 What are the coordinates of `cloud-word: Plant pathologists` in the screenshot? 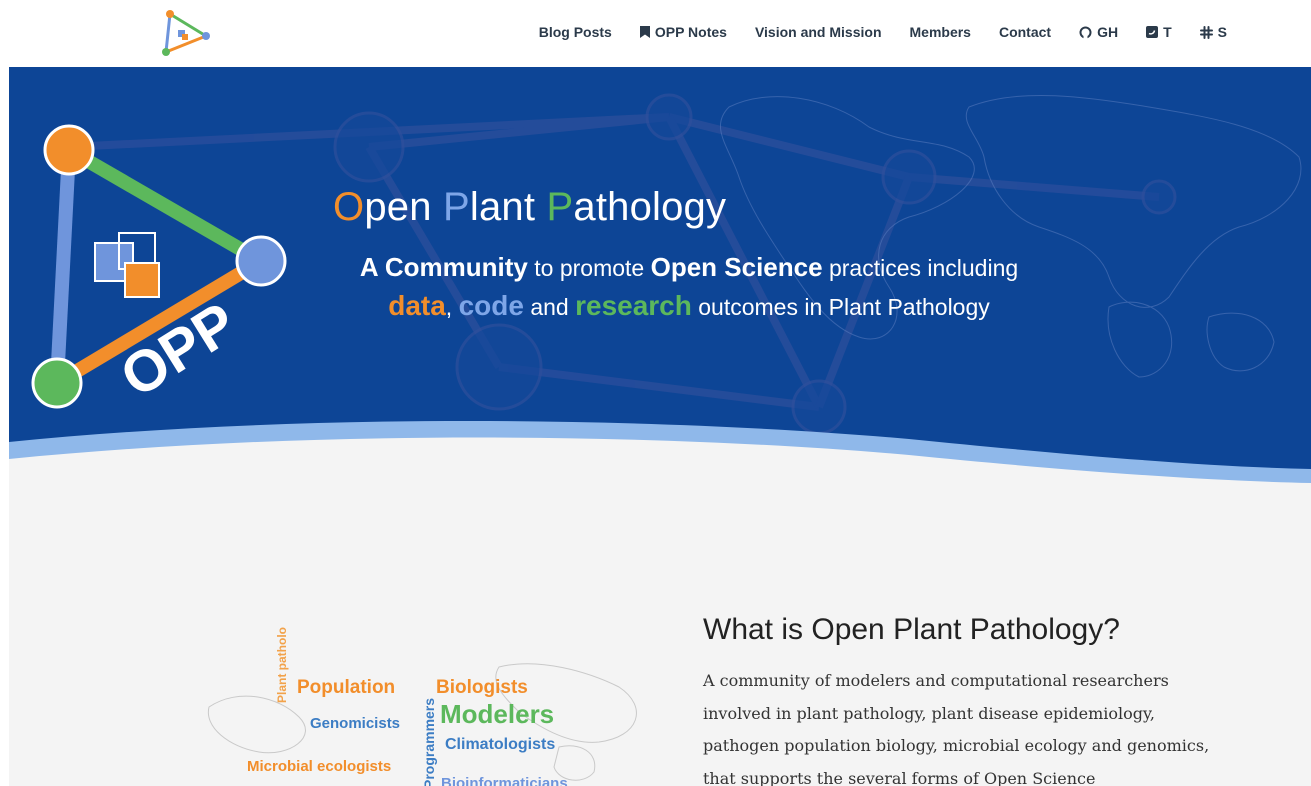 It's located at (282, 665).